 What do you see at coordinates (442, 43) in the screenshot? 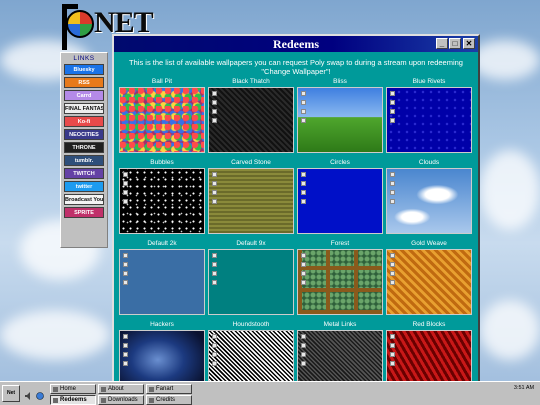
I see `minimize-button: _` at bounding box center [442, 43].